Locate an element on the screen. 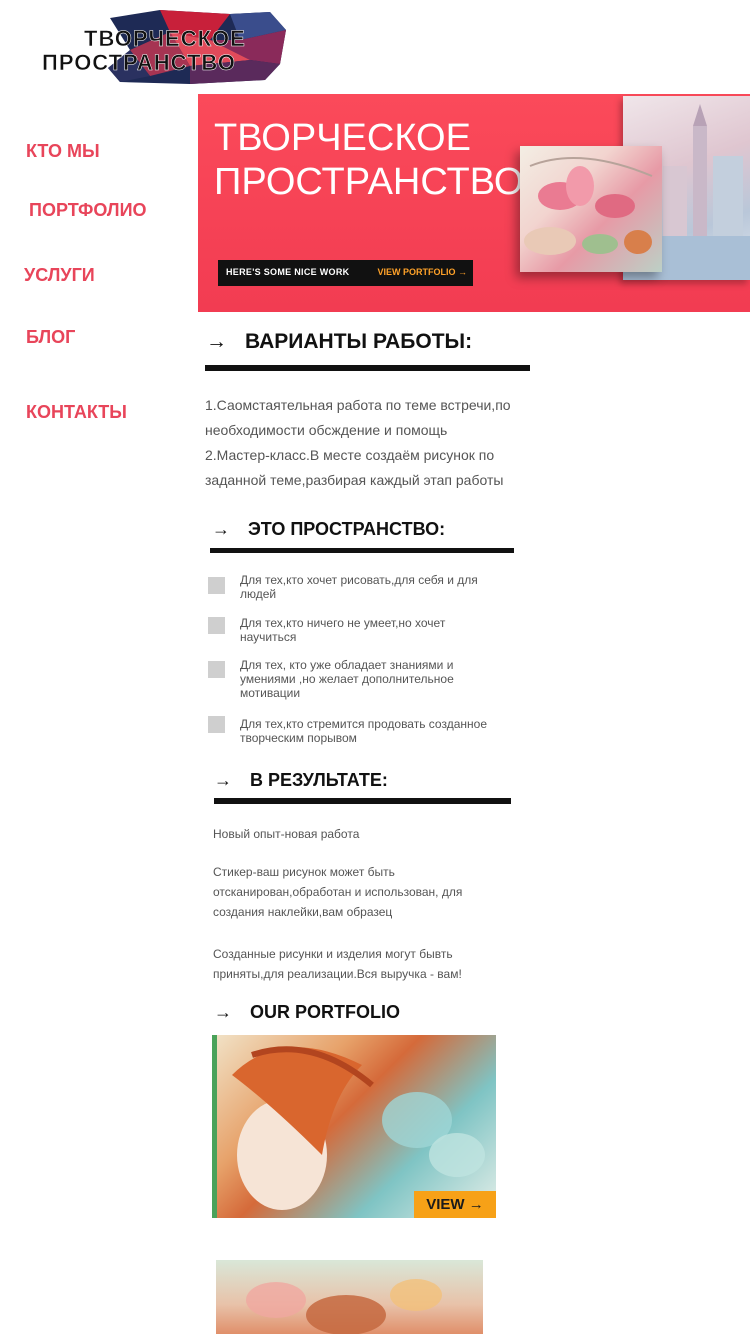 Image resolution: width=750 pixels, height=1334 pixels. hero-artwork-flowers is located at coordinates (591, 209).